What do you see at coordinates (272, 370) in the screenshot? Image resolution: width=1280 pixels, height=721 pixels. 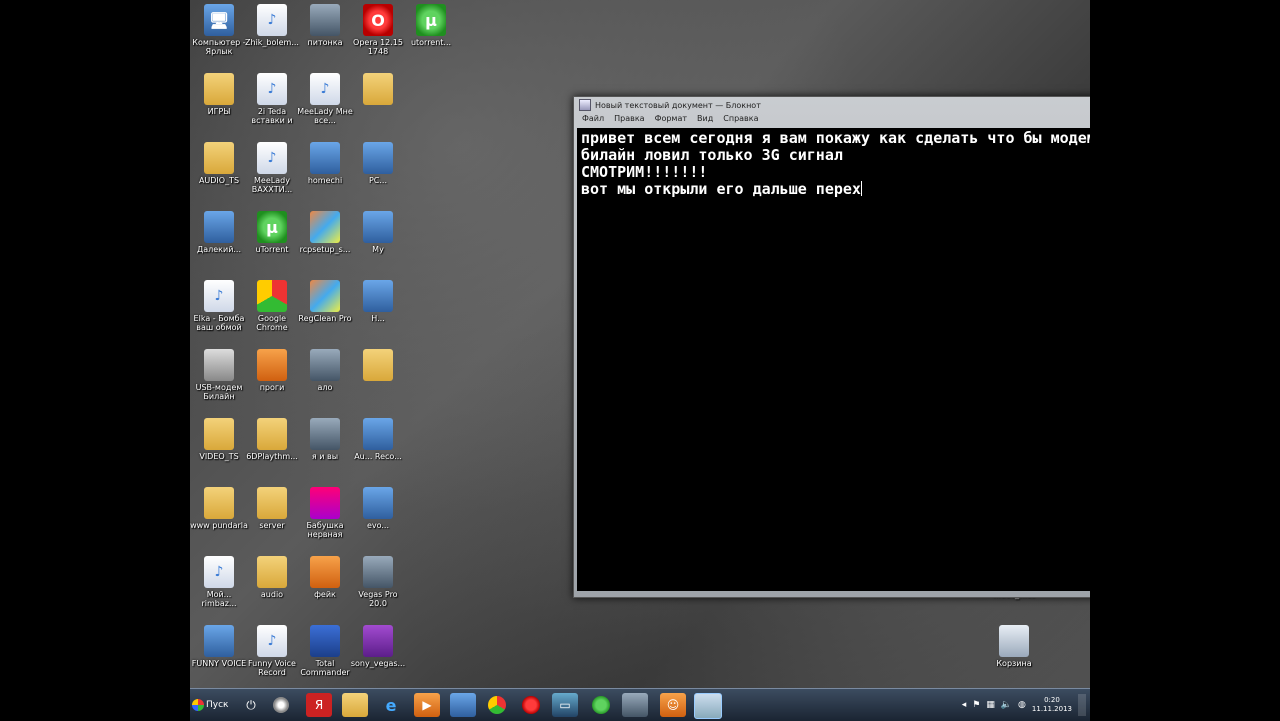 I see `desktop-icon: проги` at bounding box center [272, 370].